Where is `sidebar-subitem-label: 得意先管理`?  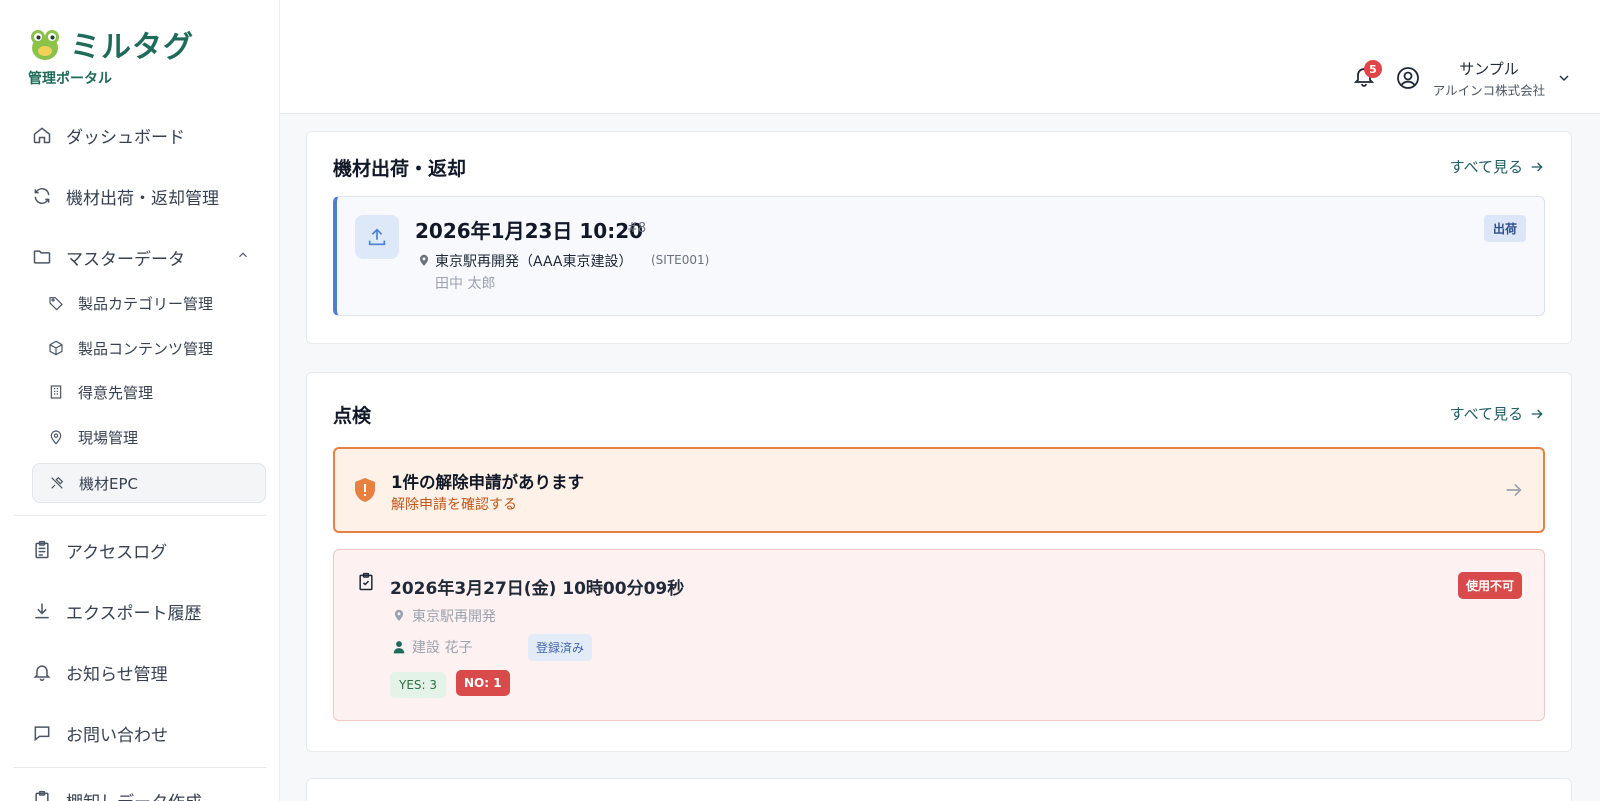
sidebar-subitem-label: 得意先管理 is located at coordinates (116, 392).